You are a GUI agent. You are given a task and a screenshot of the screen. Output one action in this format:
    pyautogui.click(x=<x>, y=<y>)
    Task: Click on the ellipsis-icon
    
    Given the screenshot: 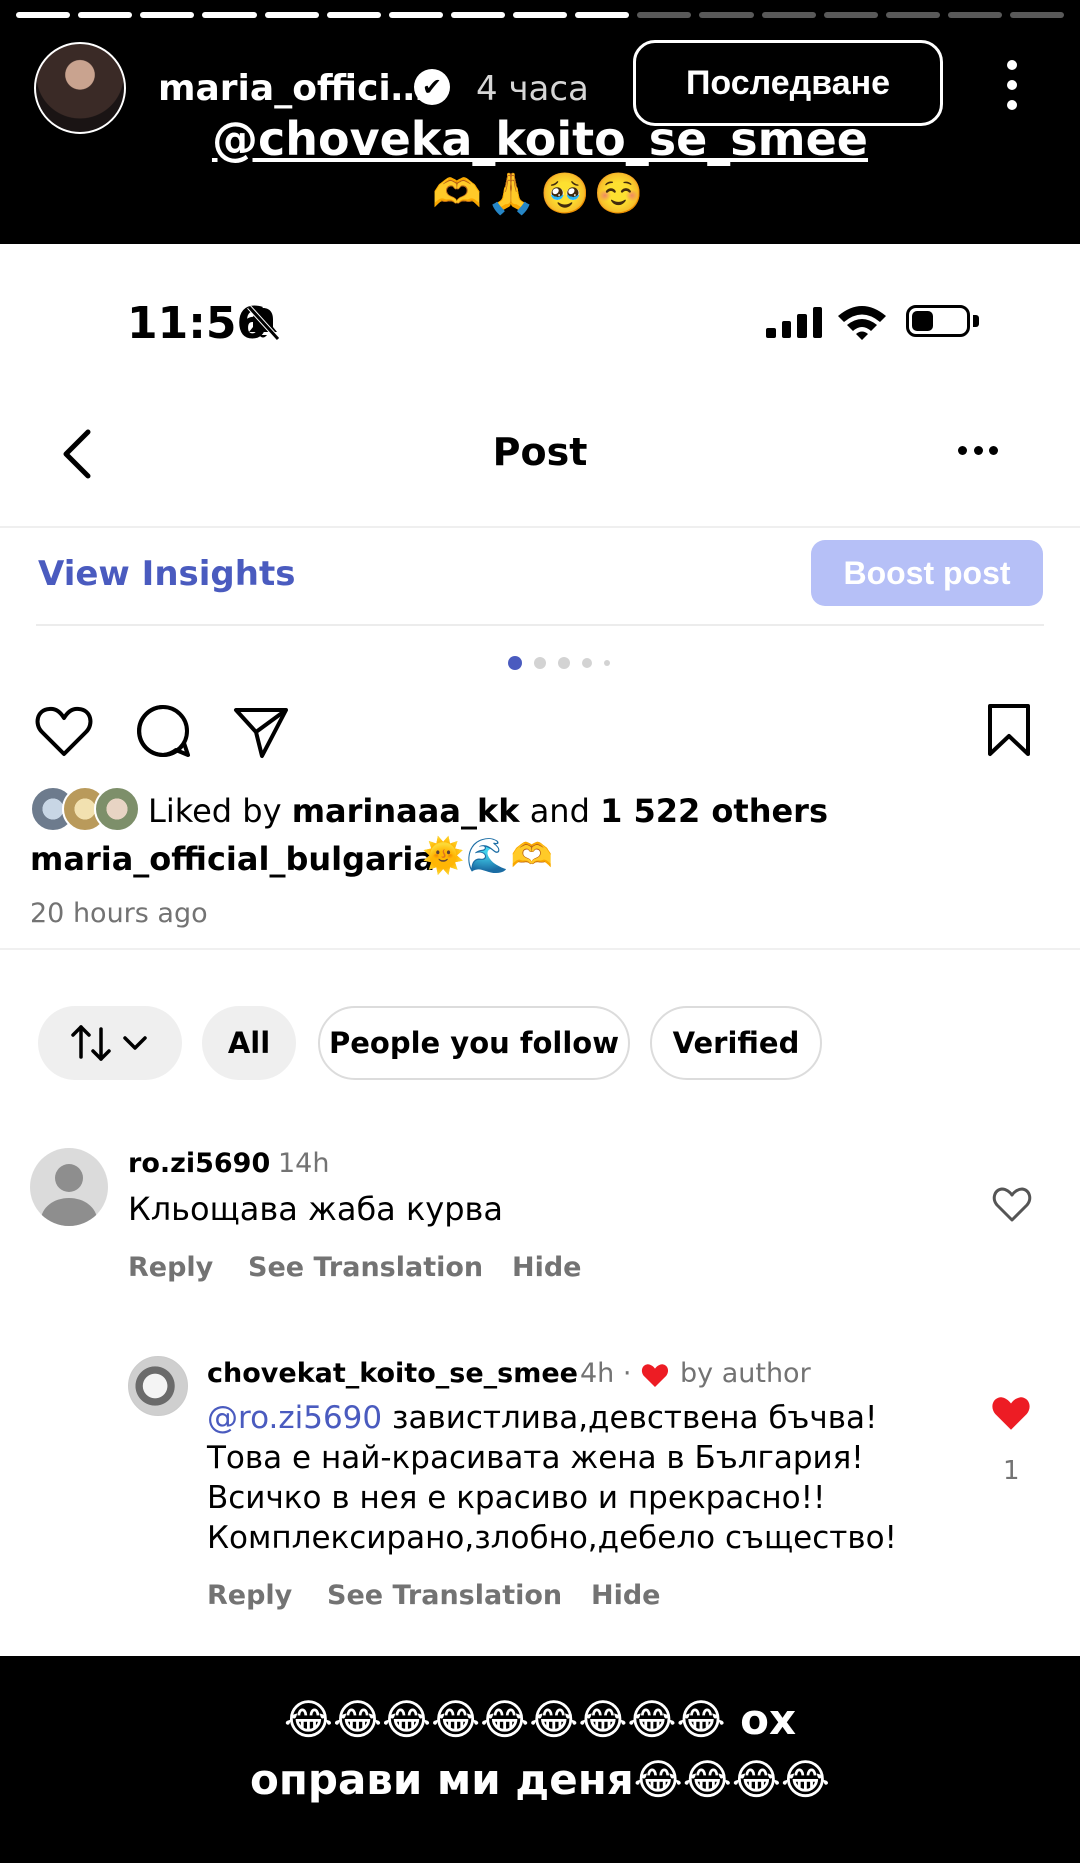 What is the action you would take?
    pyautogui.click(x=978, y=453)
    